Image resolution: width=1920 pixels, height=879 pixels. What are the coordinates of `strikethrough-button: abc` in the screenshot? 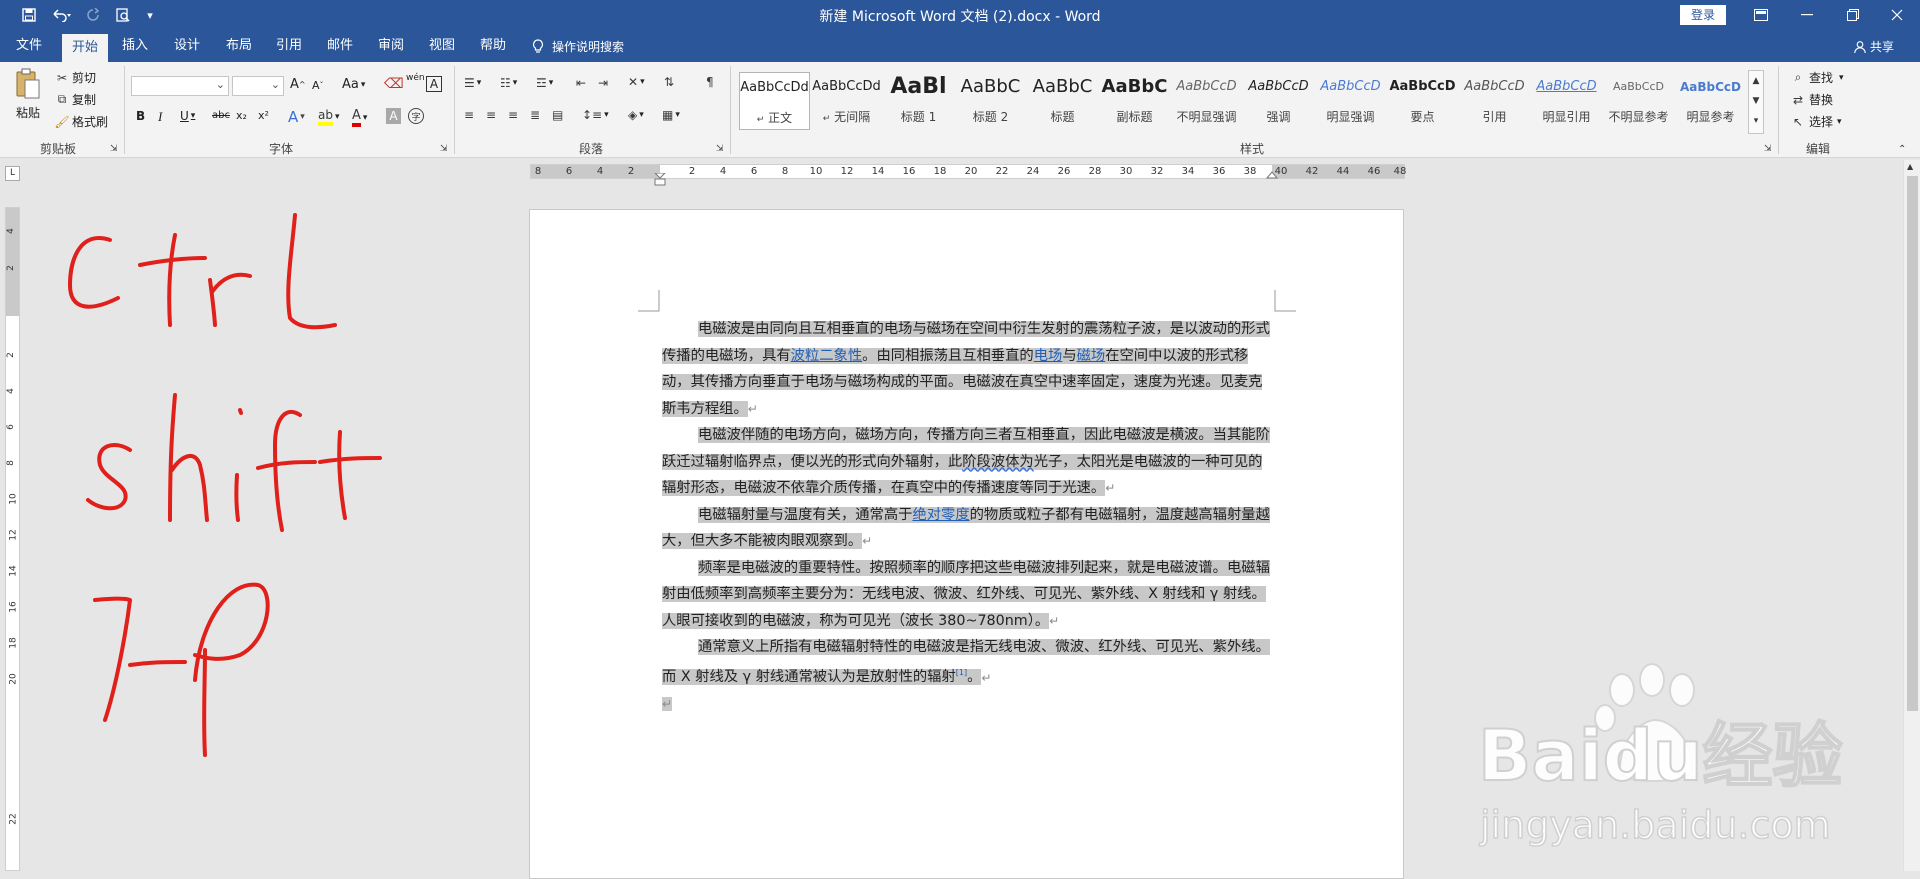 It's located at (221, 115).